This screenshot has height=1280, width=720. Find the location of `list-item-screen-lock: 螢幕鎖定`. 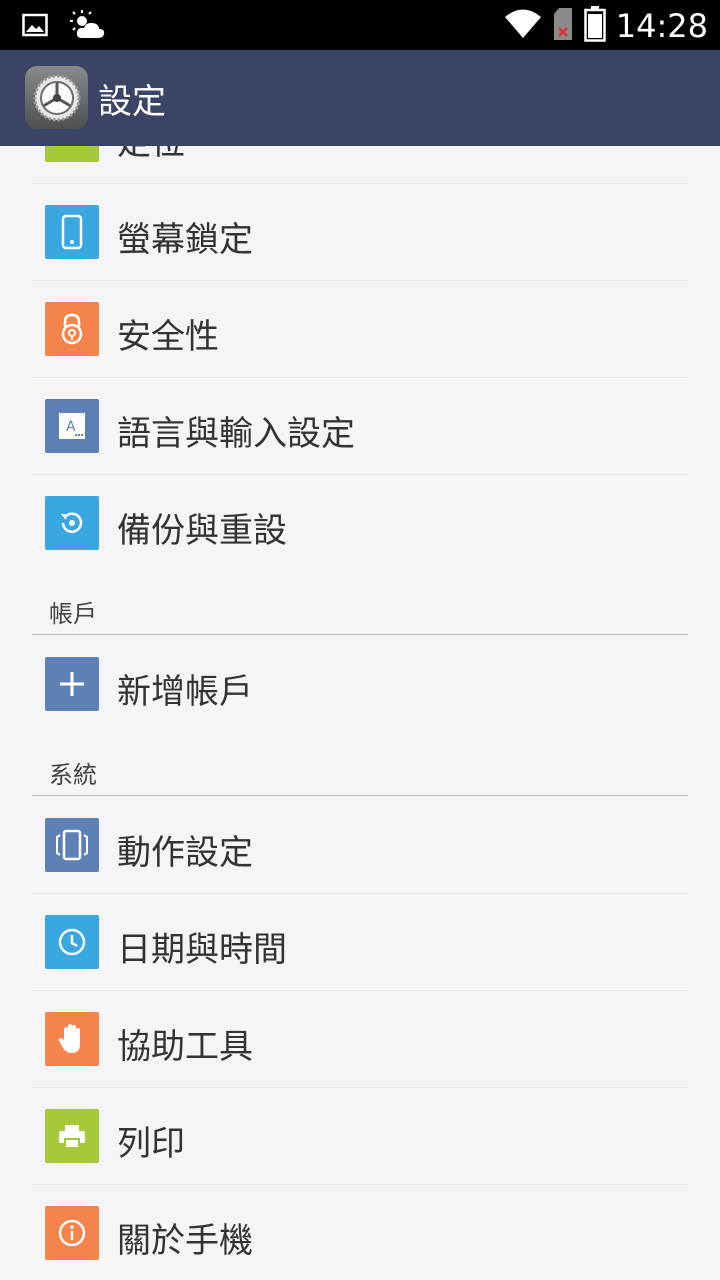

list-item-screen-lock: 螢幕鎖定 is located at coordinates (360, 232).